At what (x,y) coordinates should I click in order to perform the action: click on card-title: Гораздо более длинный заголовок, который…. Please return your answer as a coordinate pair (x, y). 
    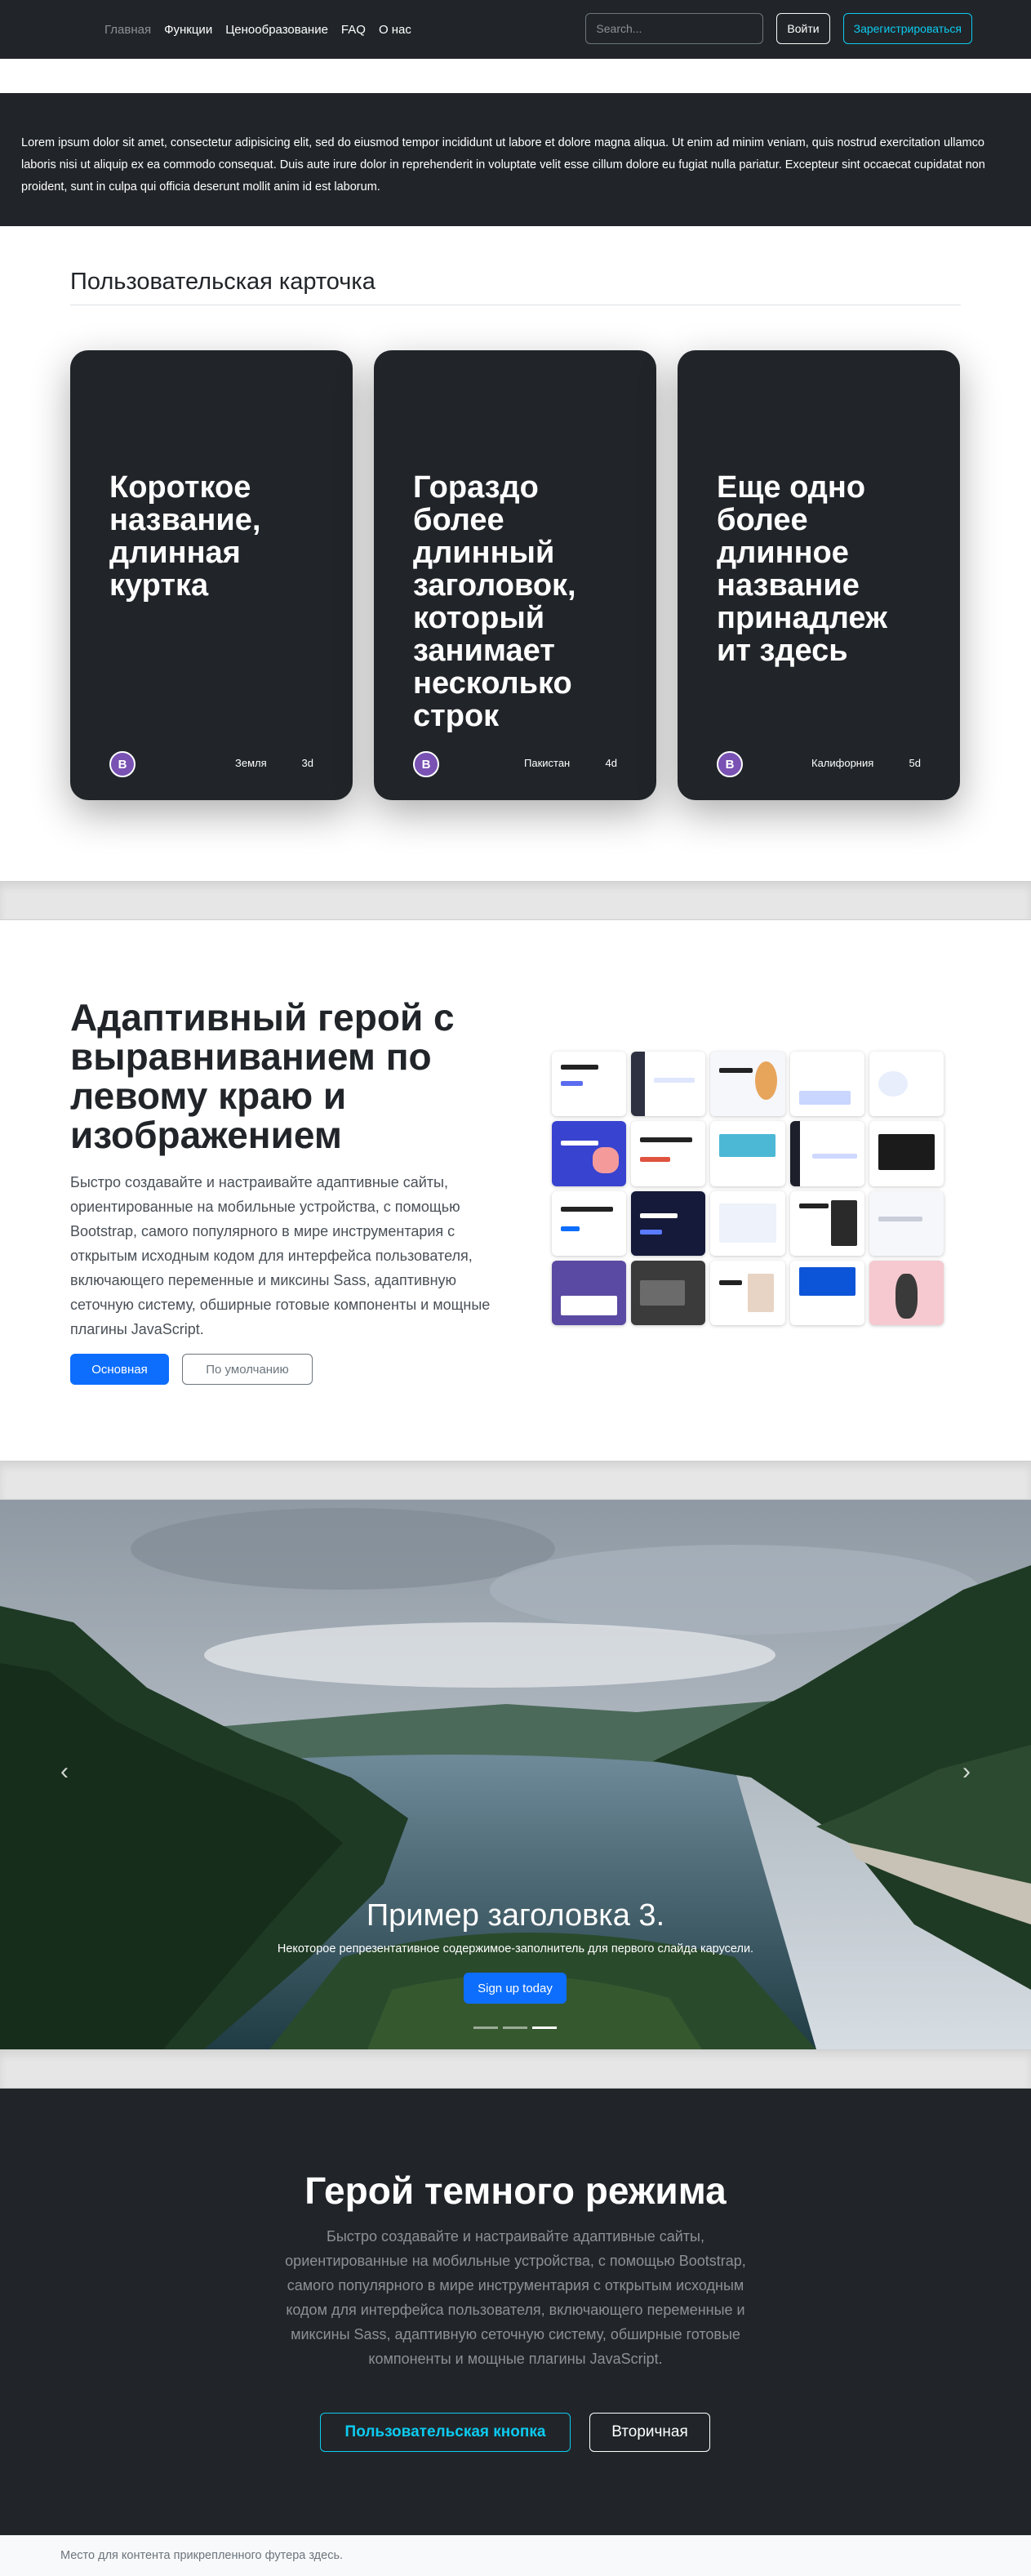
    Looking at the image, I should click on (494, 602).